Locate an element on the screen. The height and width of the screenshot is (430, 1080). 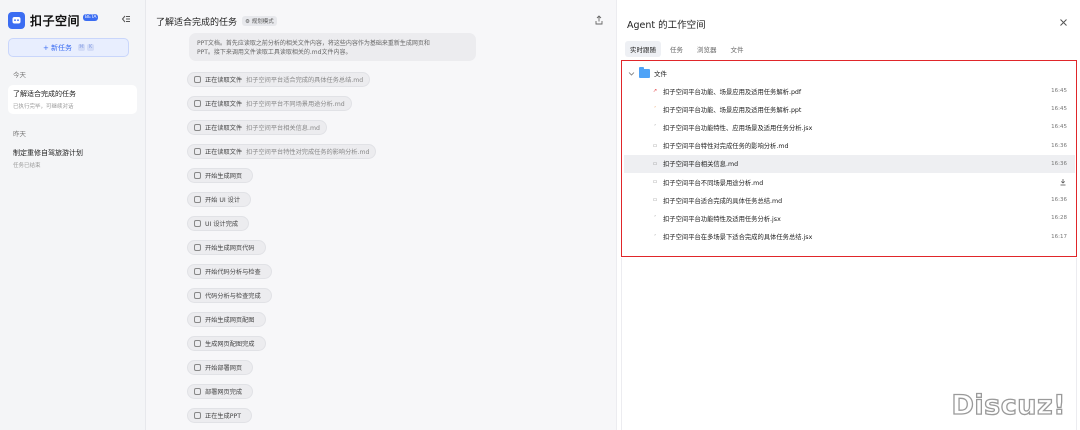
step-pill: 开始生成网页 is located at coordinates (220, 175).